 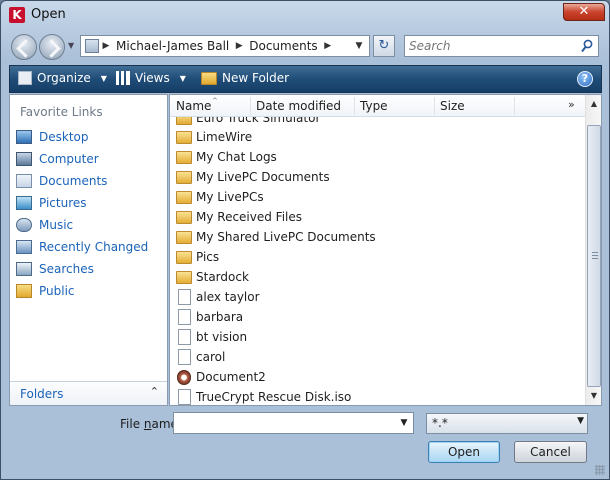 I want to click on scroll-thumb, so click(x=594, y=256).